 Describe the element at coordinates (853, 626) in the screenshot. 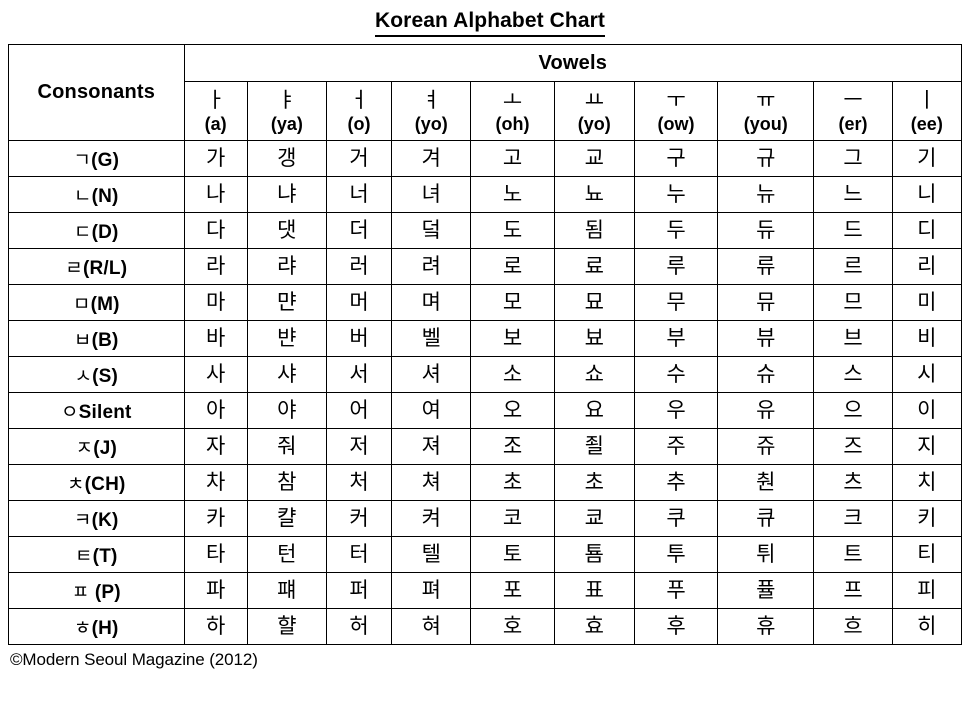

I see `syllable-cell: 흐` at that location.